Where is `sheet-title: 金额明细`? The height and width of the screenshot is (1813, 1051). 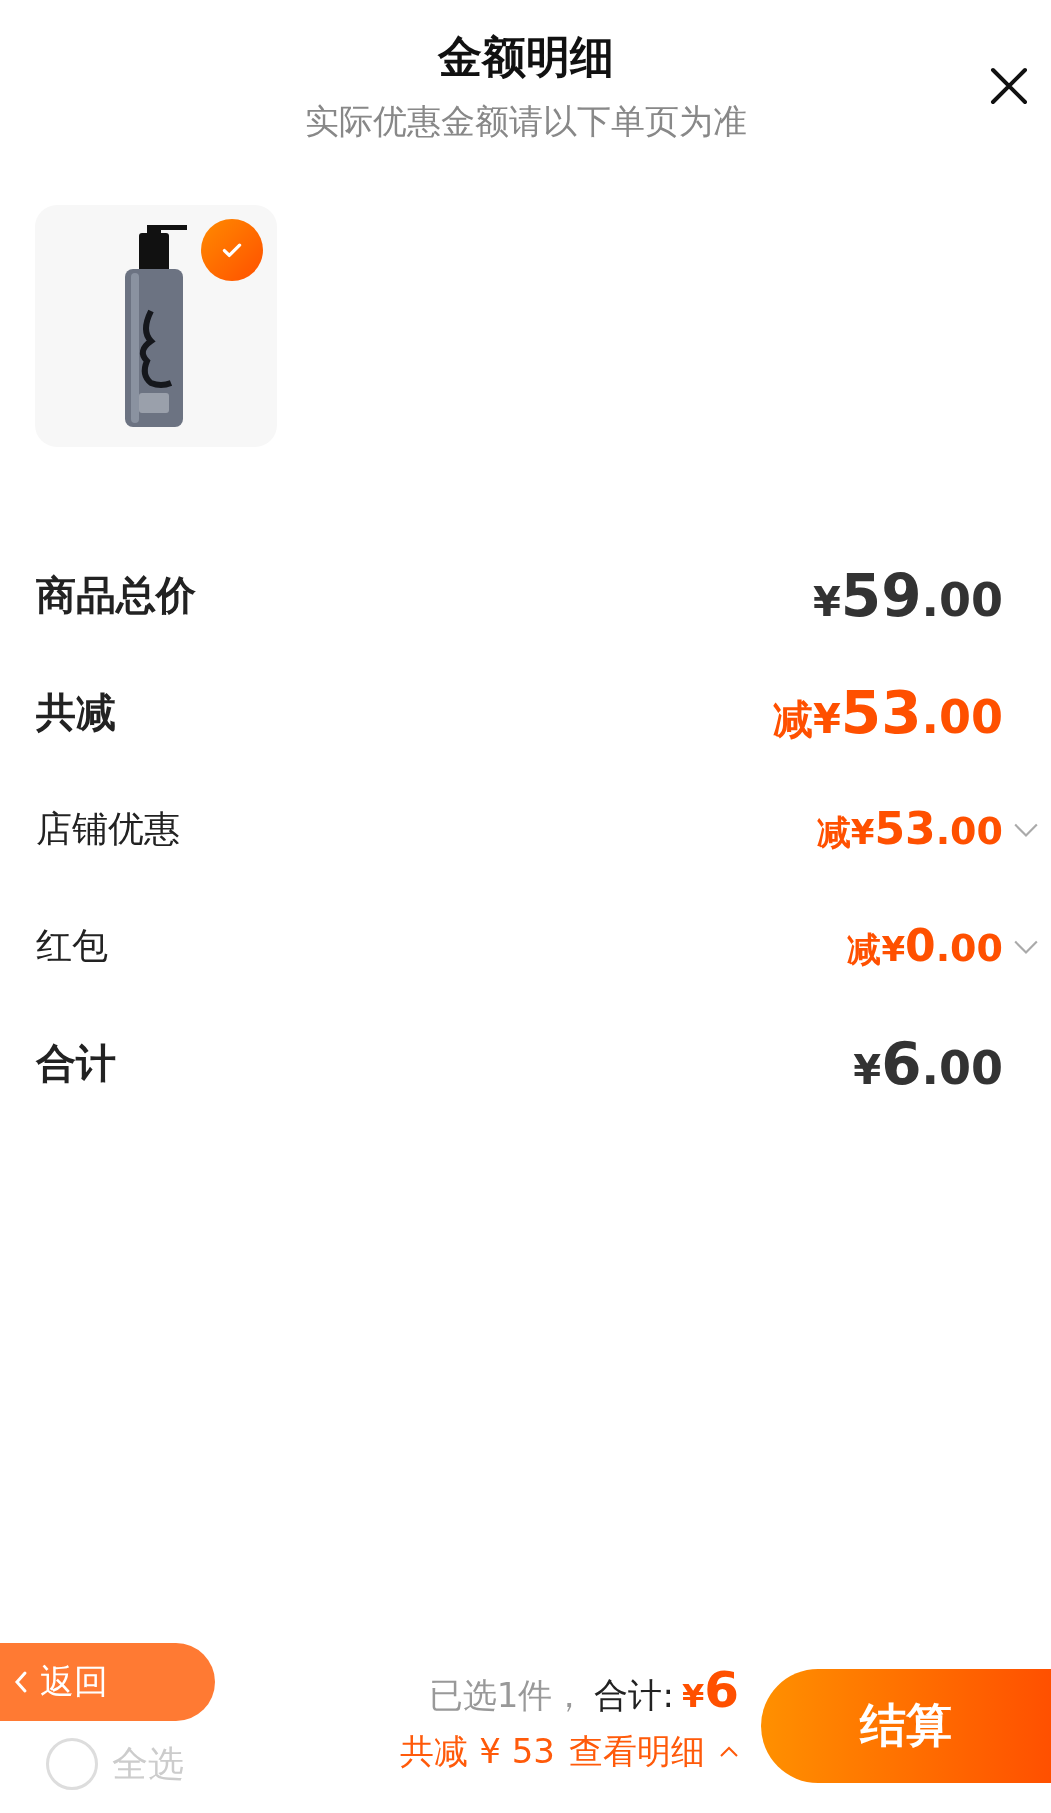 sheet-title: 金额明细 is located at coordinates (525, 57).